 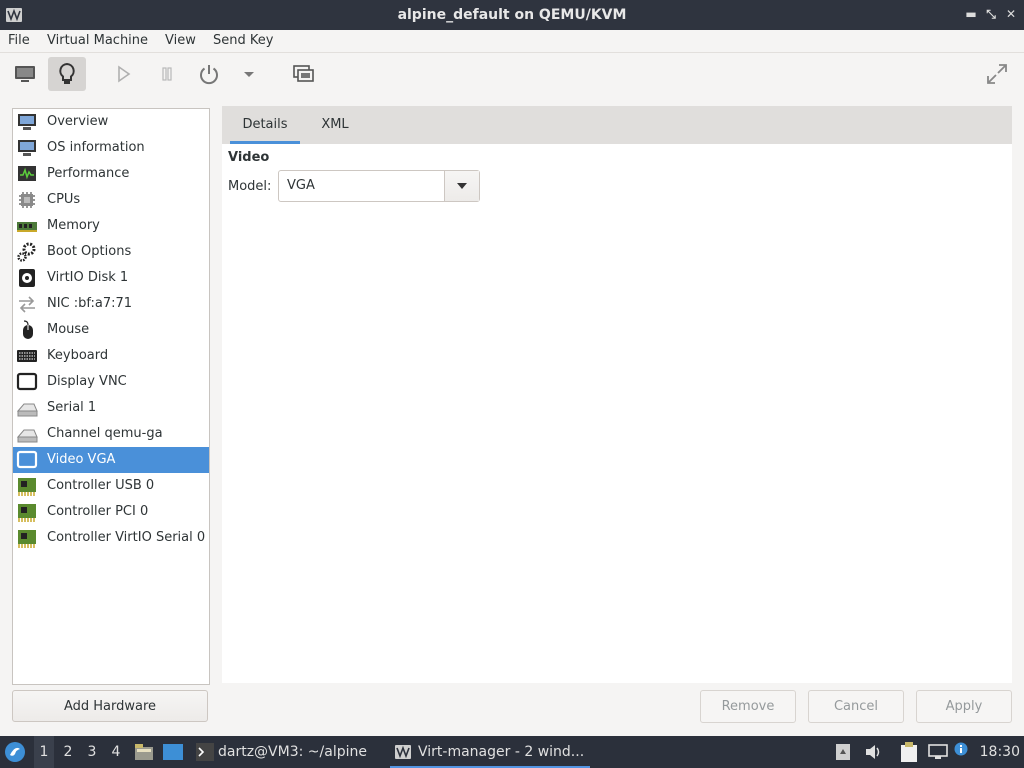 What do you see at coordinates (961, 749) in the screenshot?
I see `notification-info-icon` at bounding box center [961, 749].